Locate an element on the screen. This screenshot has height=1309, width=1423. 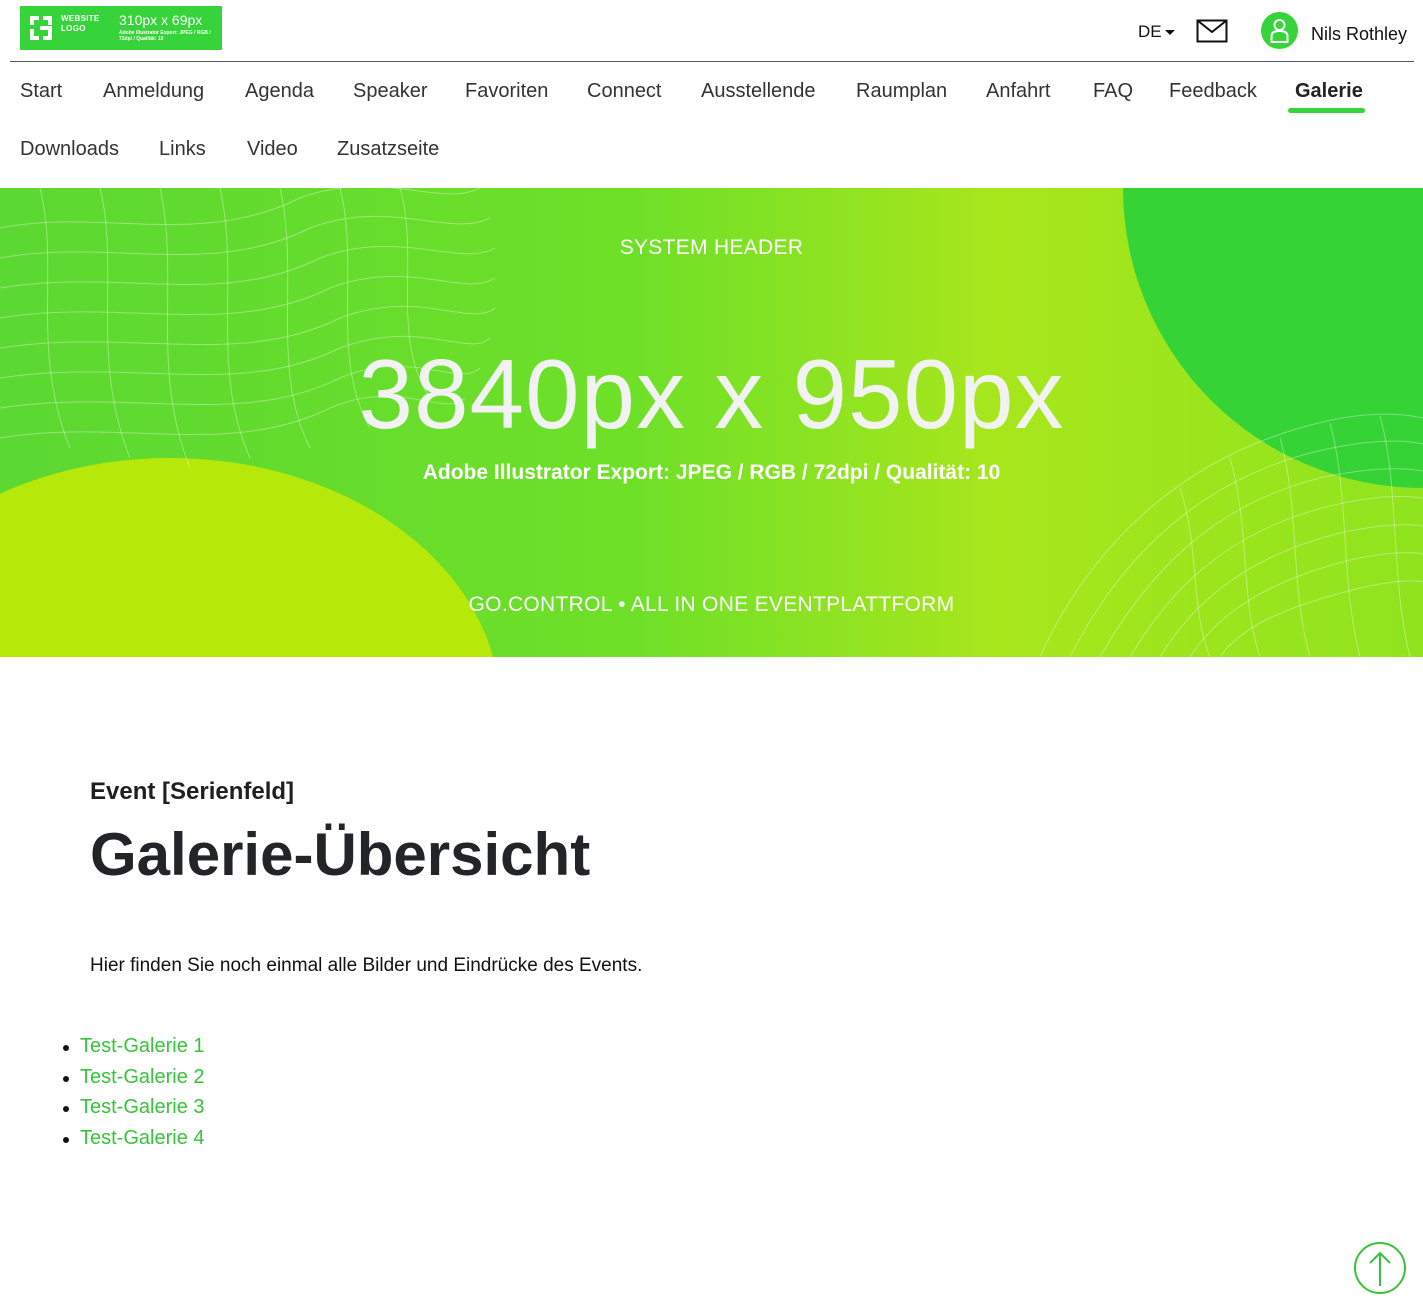
language-switcher: DE is located at coordinates (1156, 32).